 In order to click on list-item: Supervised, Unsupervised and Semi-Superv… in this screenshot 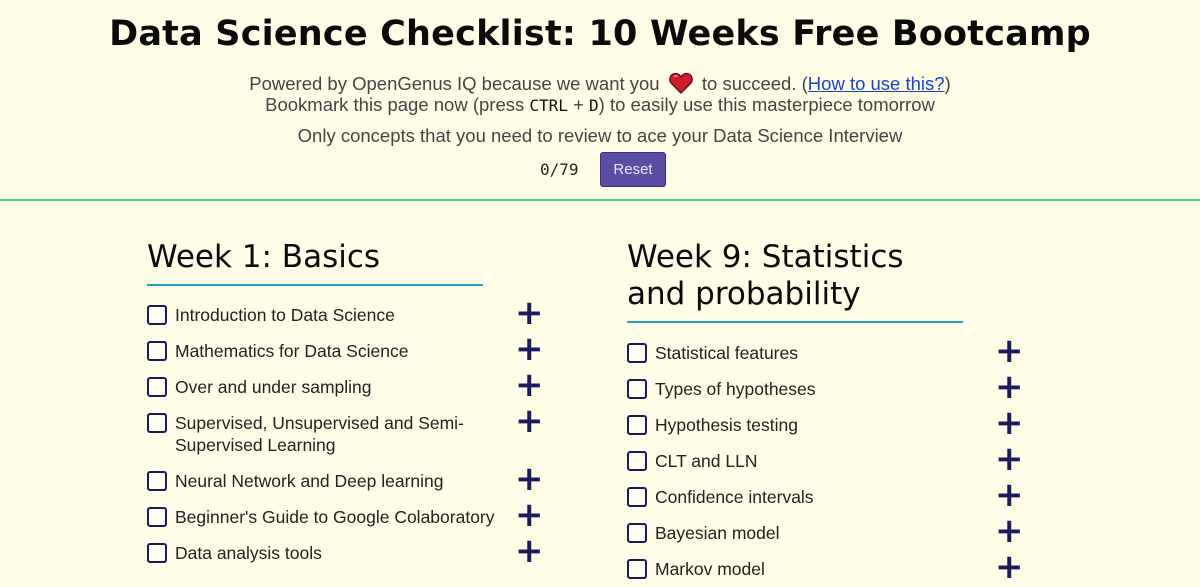, I will do `click(312, 434)`.